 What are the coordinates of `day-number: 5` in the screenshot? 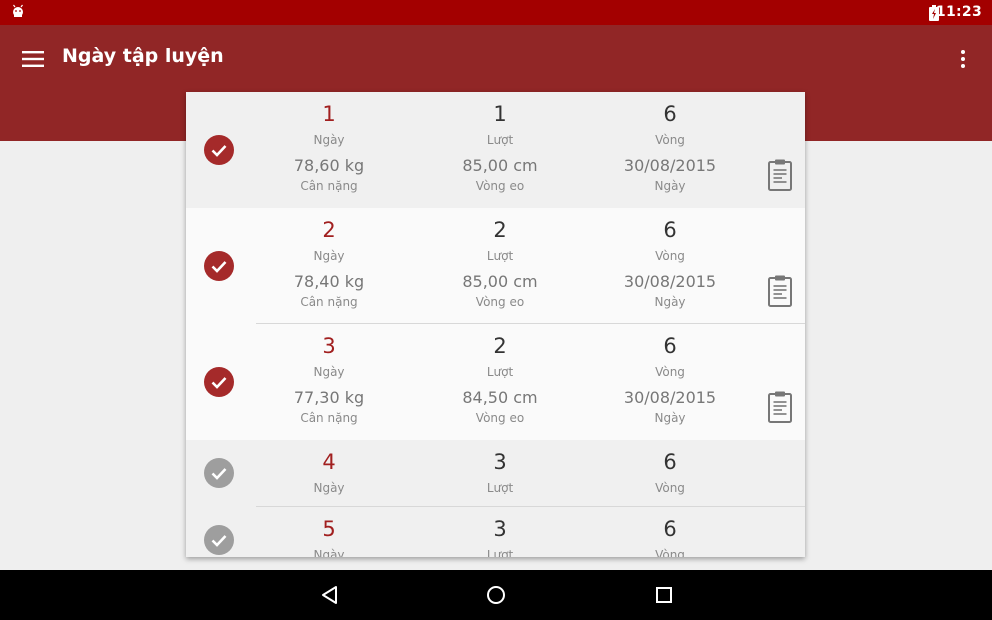 It's located at (329, 529).